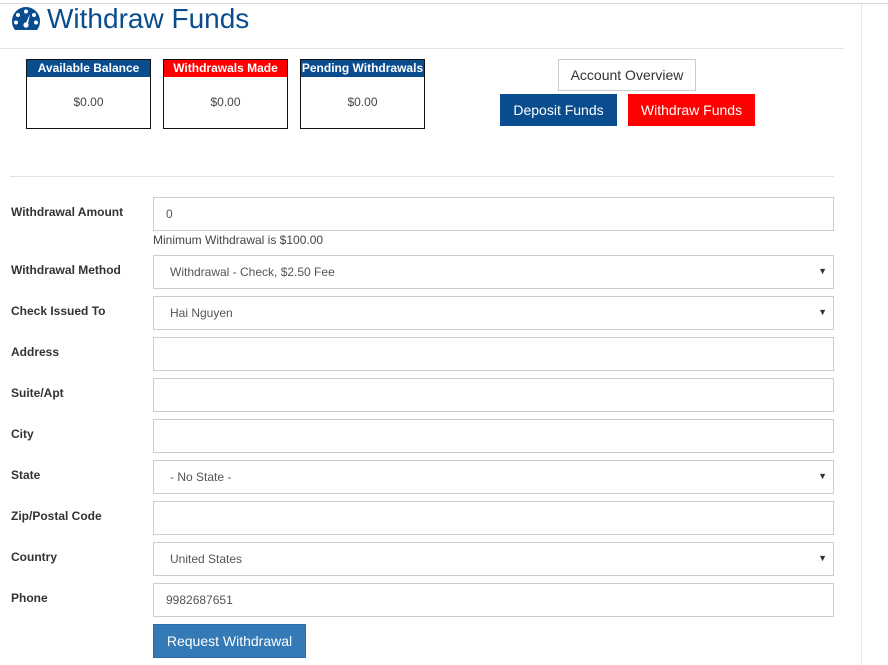 This screenshot has width=888, height=665. Describe the element at coordinates (422, 176) in the screenshot. I see `form-divider` at that location.